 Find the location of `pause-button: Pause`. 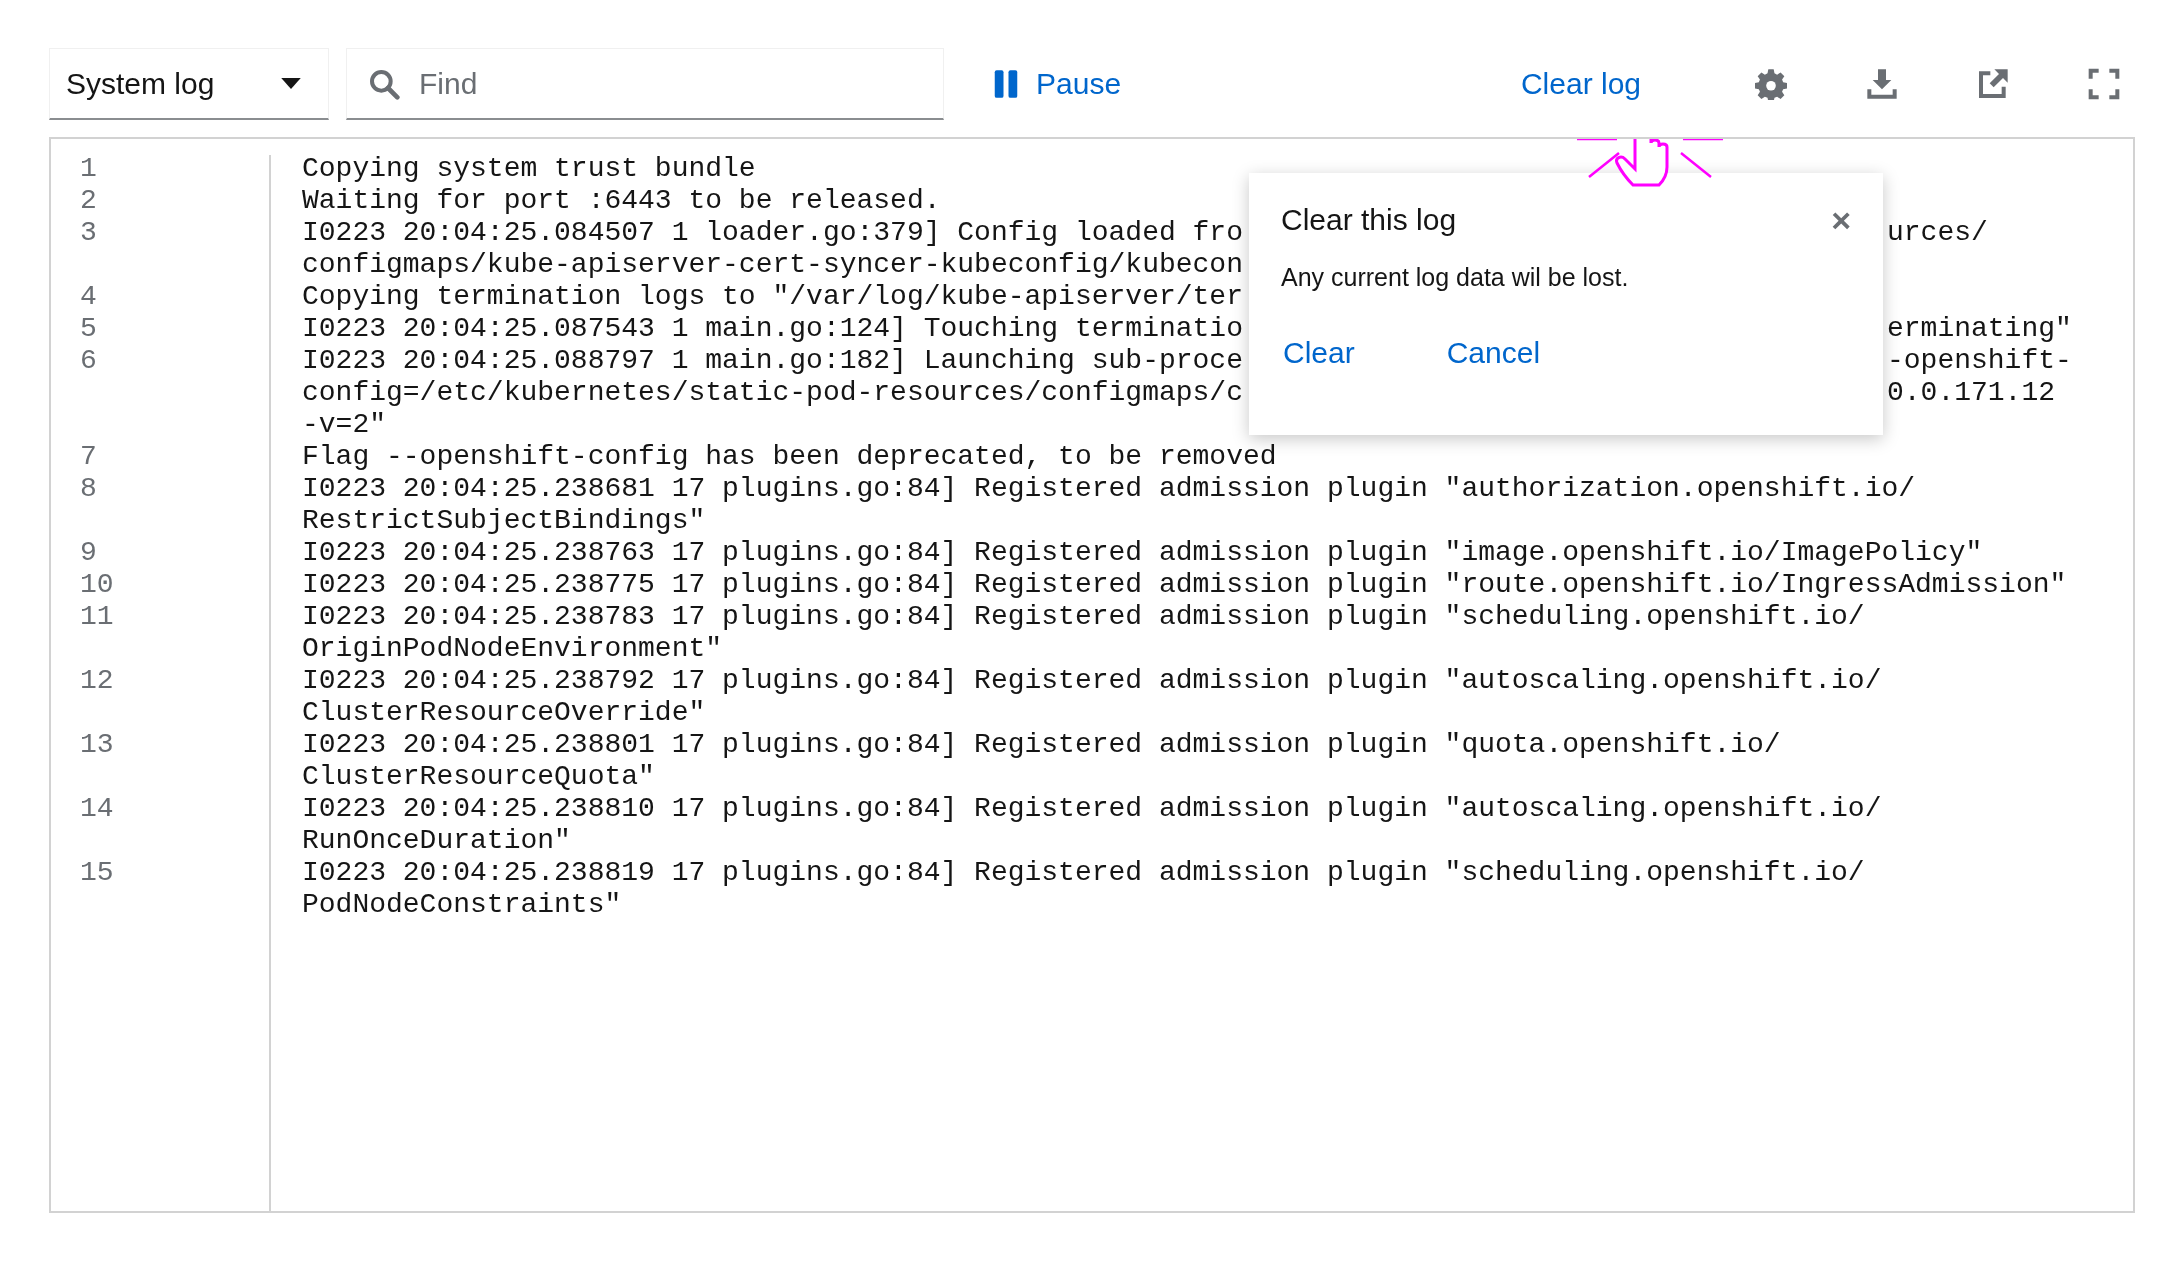

pause-button: Pause is located at coordinates (1057, 84).